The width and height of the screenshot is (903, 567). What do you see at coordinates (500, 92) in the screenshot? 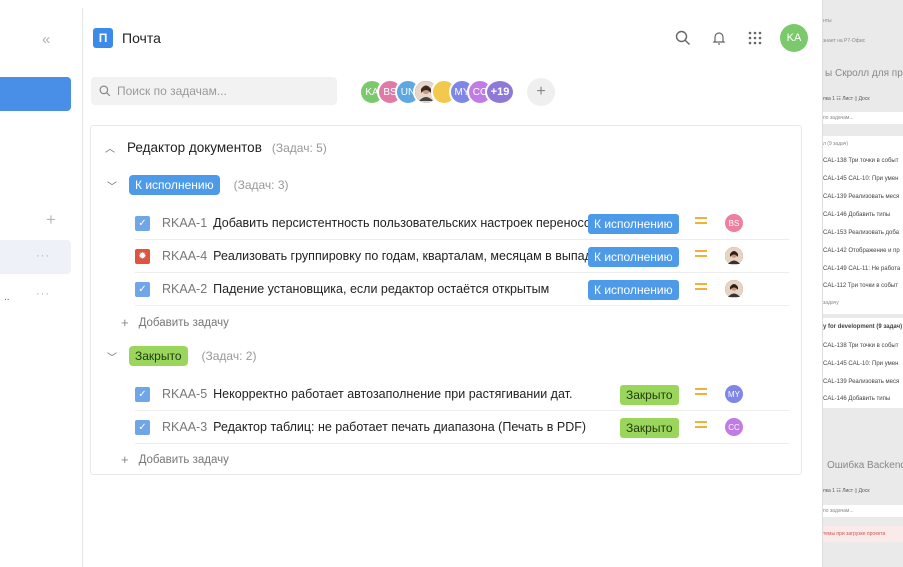
I see `more-members-badge: +19` at bounding box center [500, 92].